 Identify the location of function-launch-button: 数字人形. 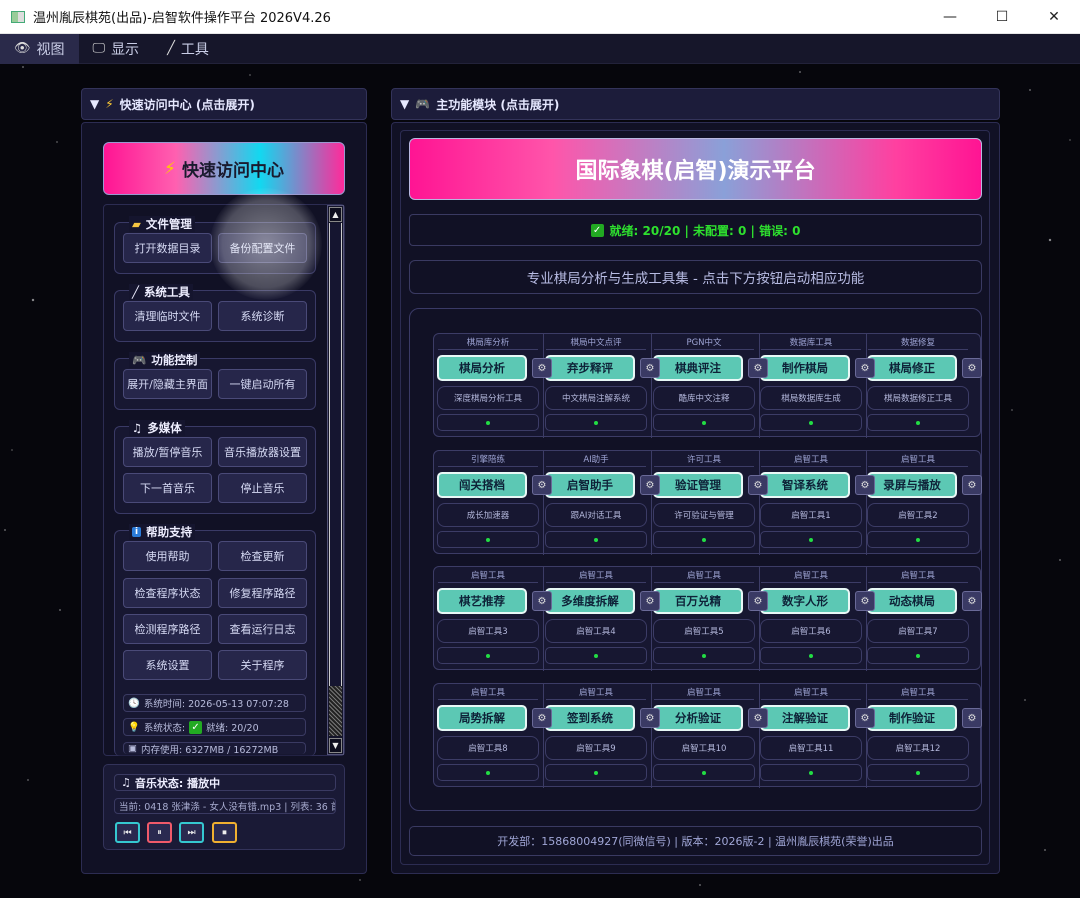
(805, 601).